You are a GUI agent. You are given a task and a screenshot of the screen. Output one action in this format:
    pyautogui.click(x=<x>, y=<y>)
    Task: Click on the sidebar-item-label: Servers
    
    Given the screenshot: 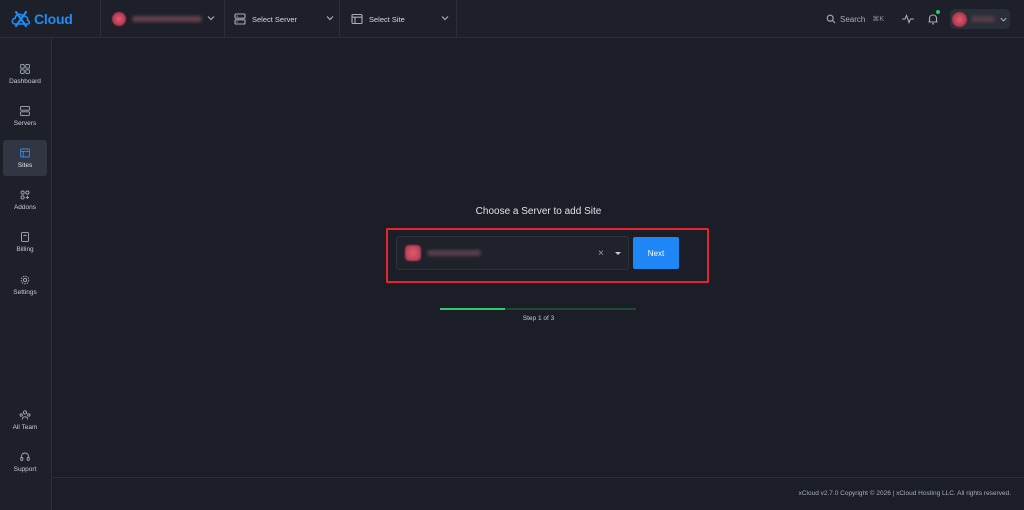 What is the action you would take?
    pyautogui.click(x=25, y=123)
    